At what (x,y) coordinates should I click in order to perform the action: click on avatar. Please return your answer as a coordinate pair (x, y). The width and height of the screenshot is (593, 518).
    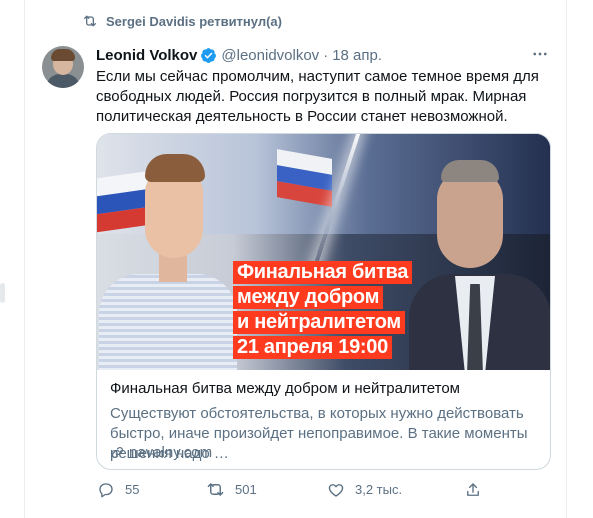
    Looking at the image, I should click on (63, 67).